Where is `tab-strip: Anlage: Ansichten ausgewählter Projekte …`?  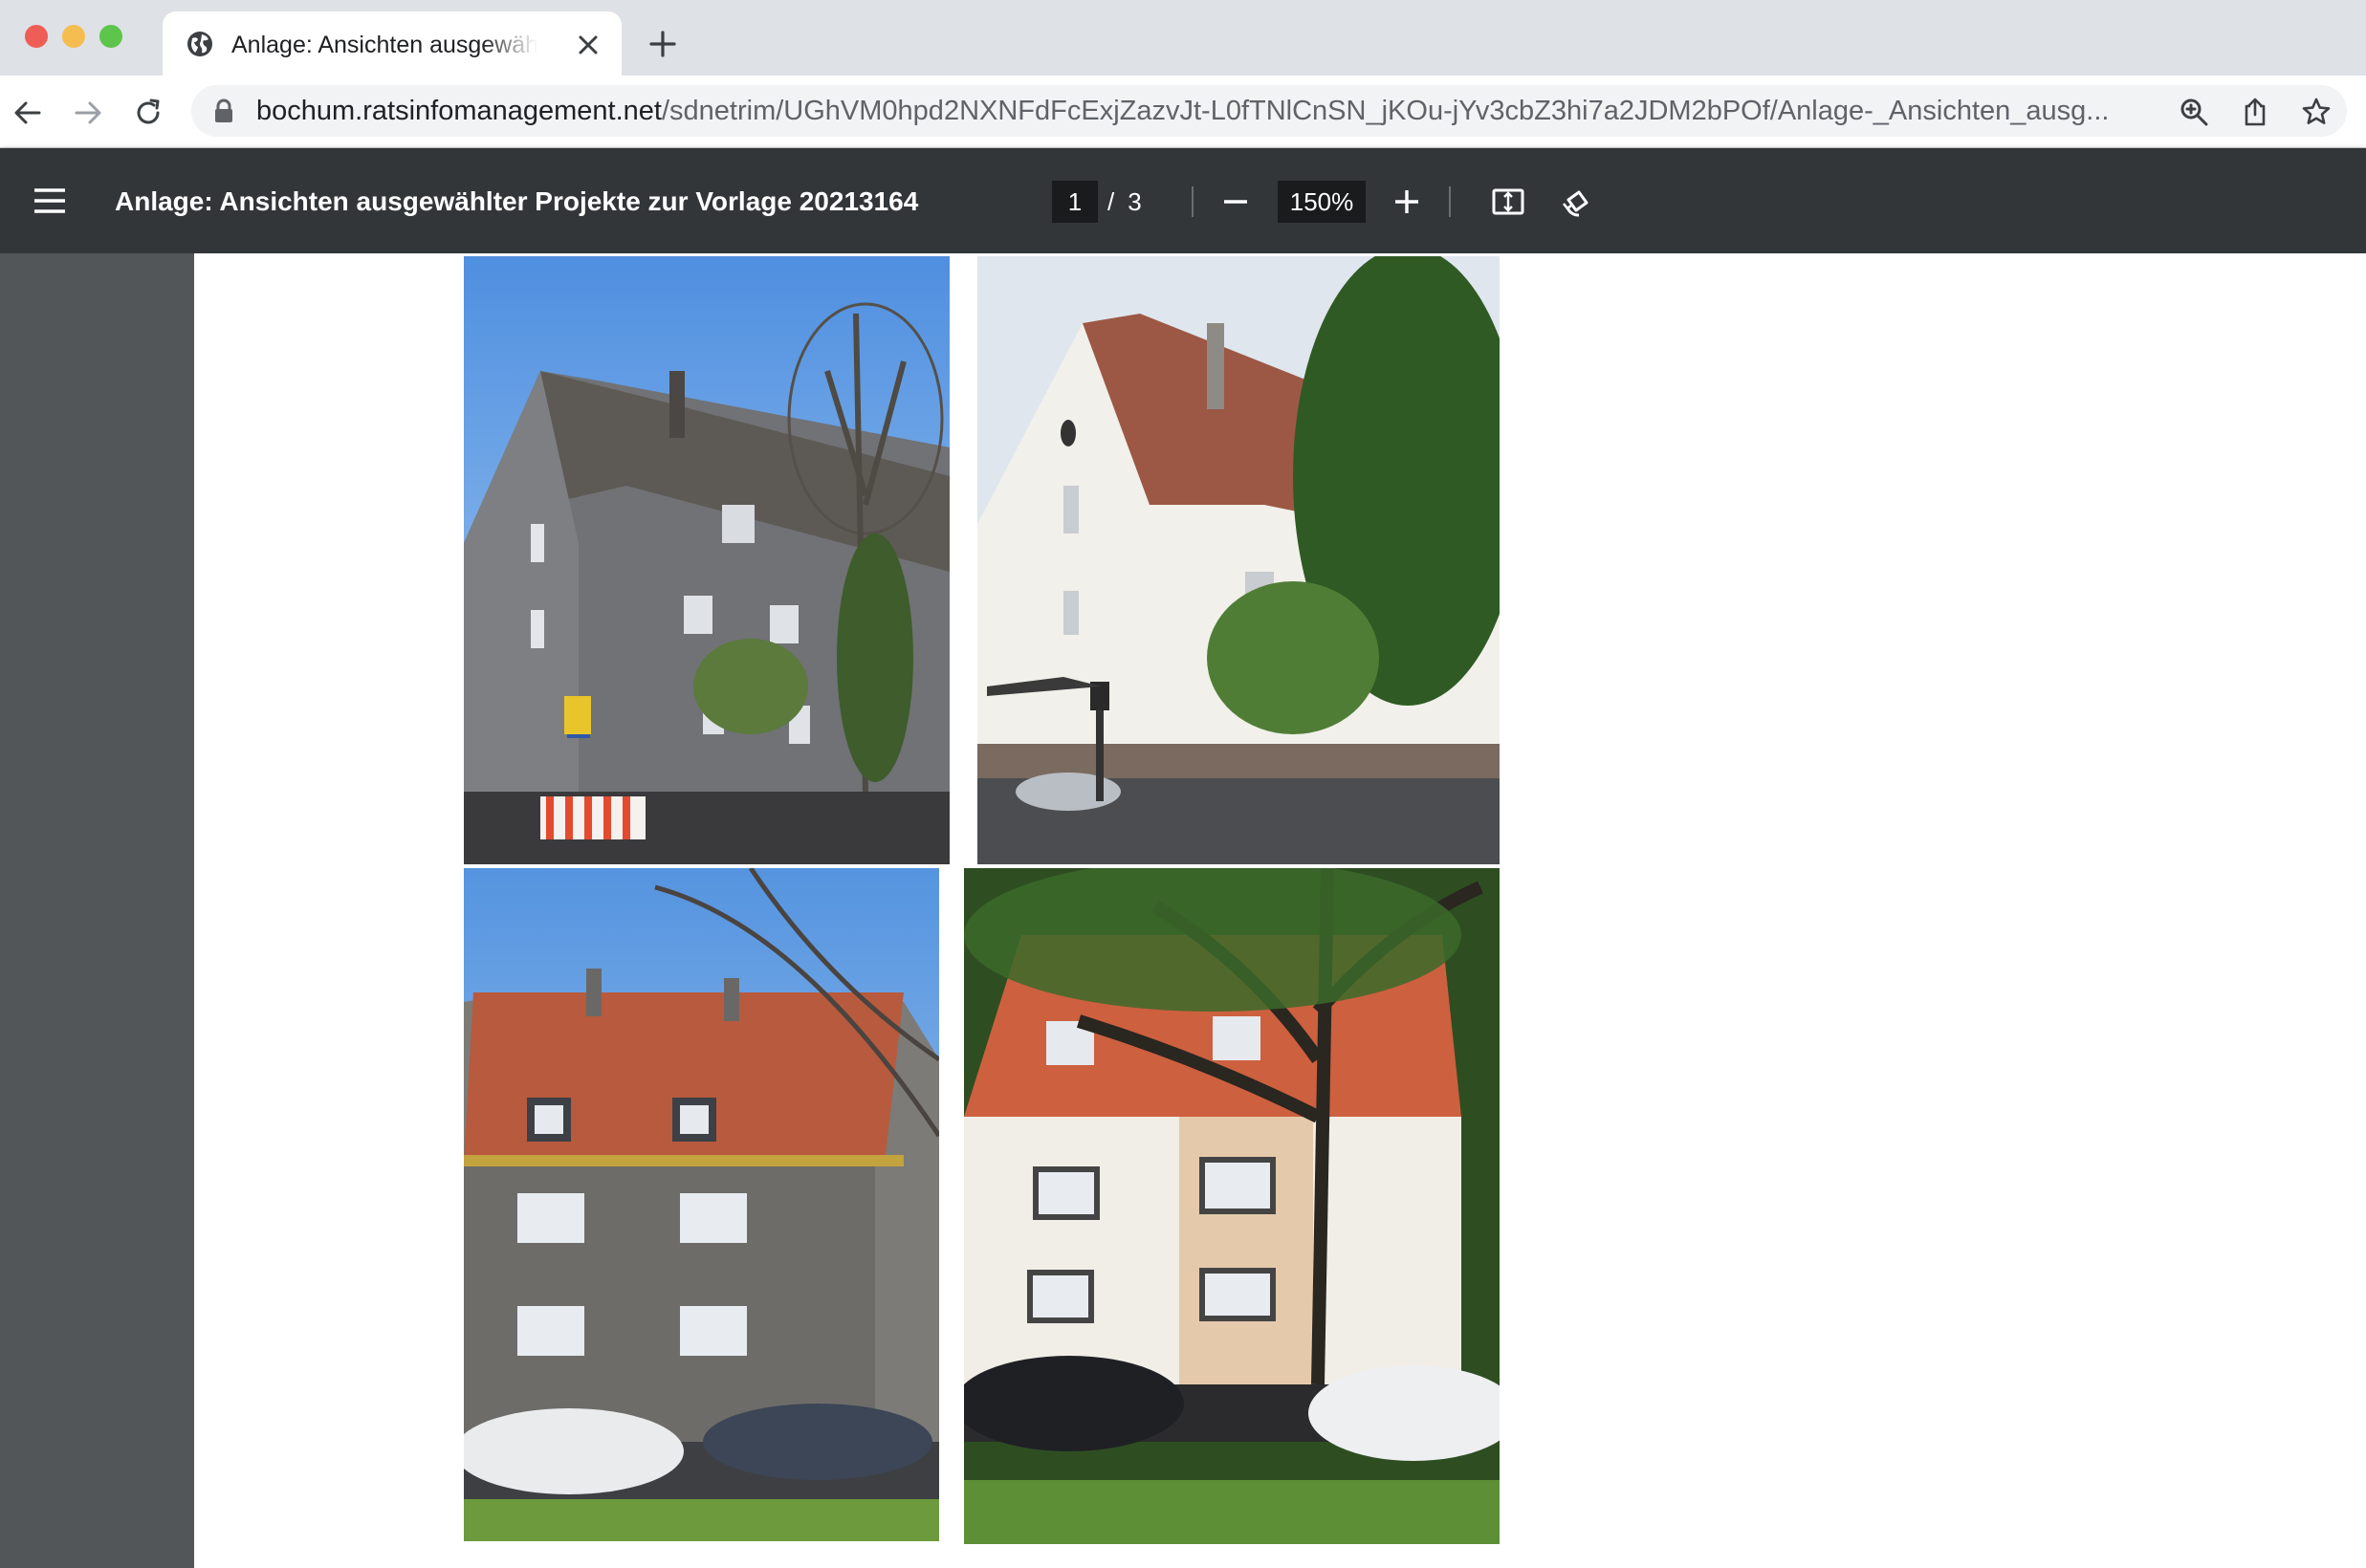
tab-strip: Anlage: Ansichten ausgewählter Projekte … is located at coordinates (1183, 38).